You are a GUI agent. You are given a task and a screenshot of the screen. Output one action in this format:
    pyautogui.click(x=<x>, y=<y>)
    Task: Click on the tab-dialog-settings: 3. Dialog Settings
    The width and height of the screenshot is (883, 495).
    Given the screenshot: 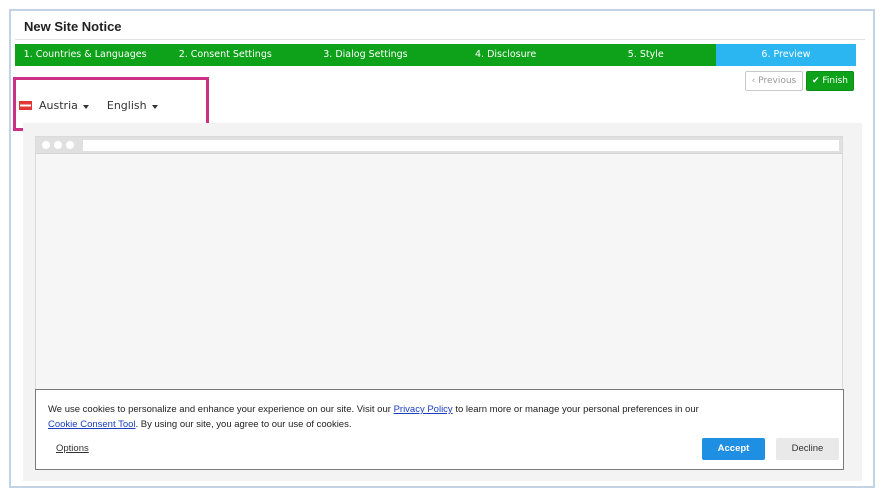 What is the action you would take?
    pyautogui.click(x=365, y=55)
    